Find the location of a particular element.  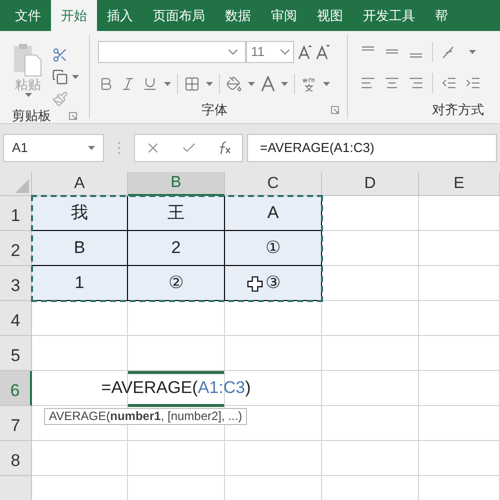

function-tooltip: AVERAGE(number1, [number2], ...) is located at coordinates (146, 416).